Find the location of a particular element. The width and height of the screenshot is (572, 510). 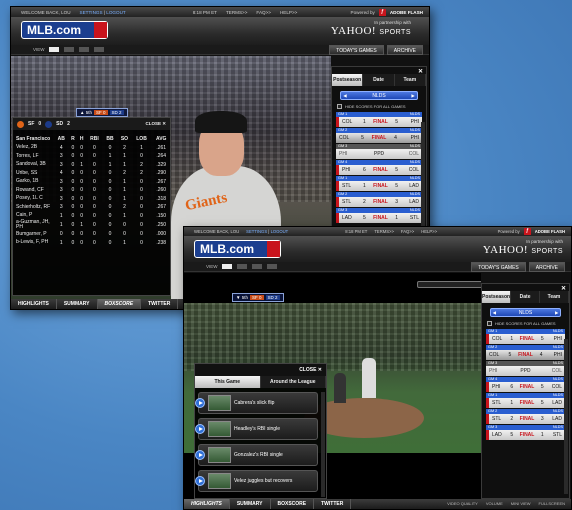

game-label: GM 2 is located at coordinates (493, 411).